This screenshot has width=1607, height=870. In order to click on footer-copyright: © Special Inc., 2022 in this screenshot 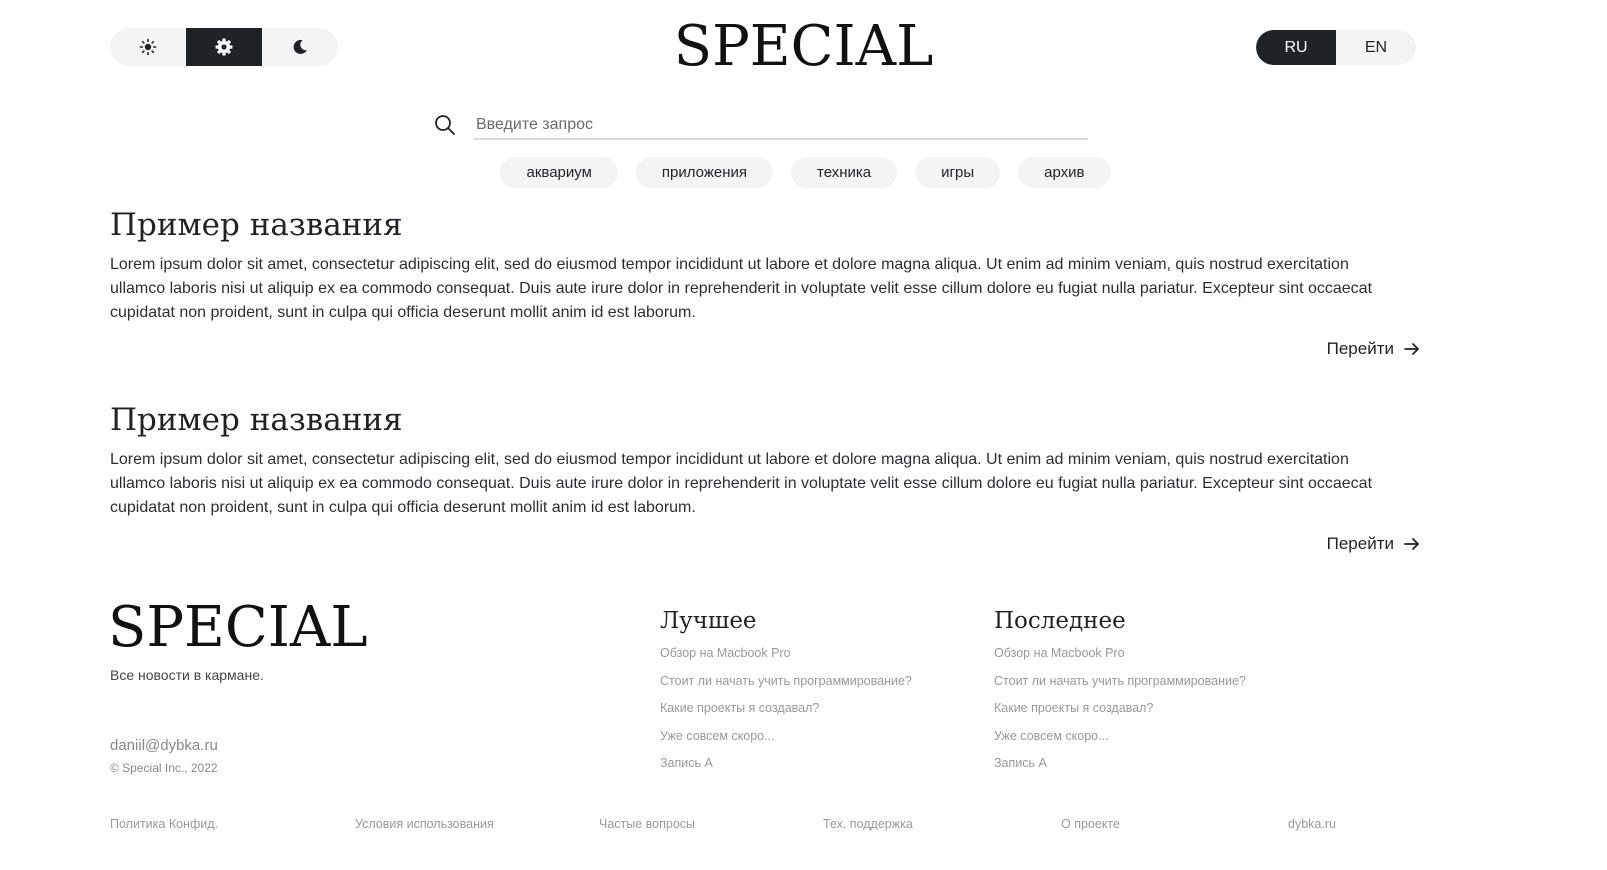, I will do `click(164, 768)`.